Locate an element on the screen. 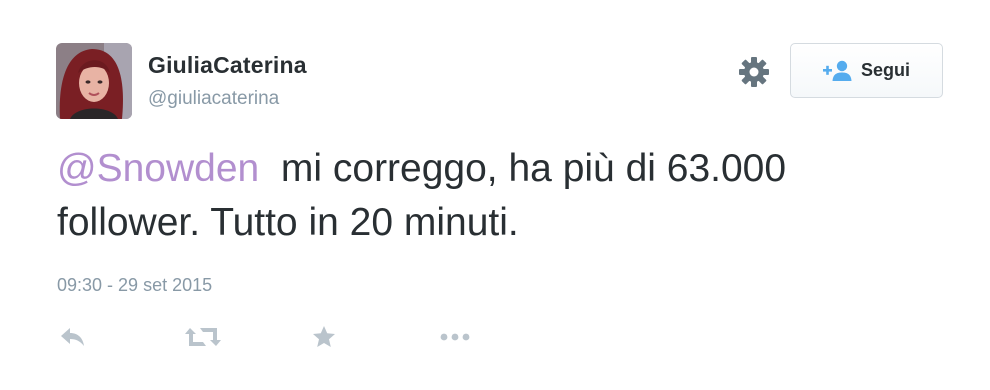 Image resolution: width=990 pixels, height=390 pixels. gear-icon is located at coordinates (754, 72).